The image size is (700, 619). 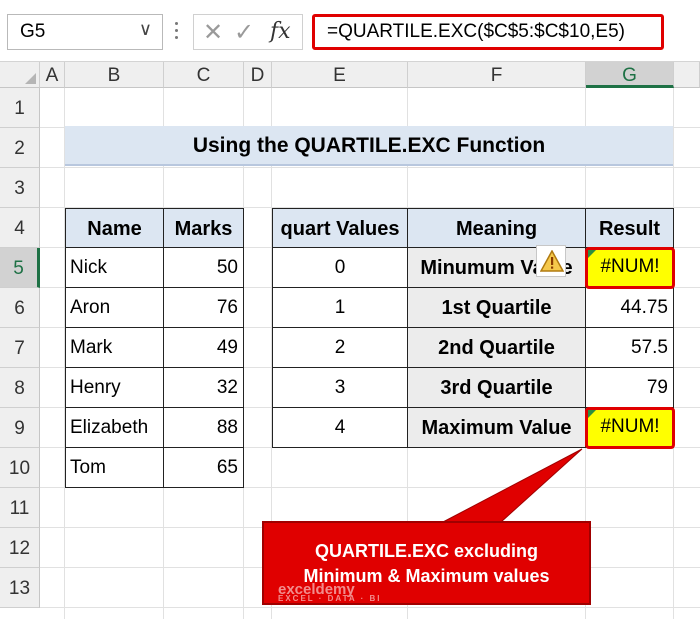 What do you see at coordinates (426, 551) in the screenshot?
I see `callout-line-1: QUARTILE.EXC excluding` at bounding box center [426, 551].